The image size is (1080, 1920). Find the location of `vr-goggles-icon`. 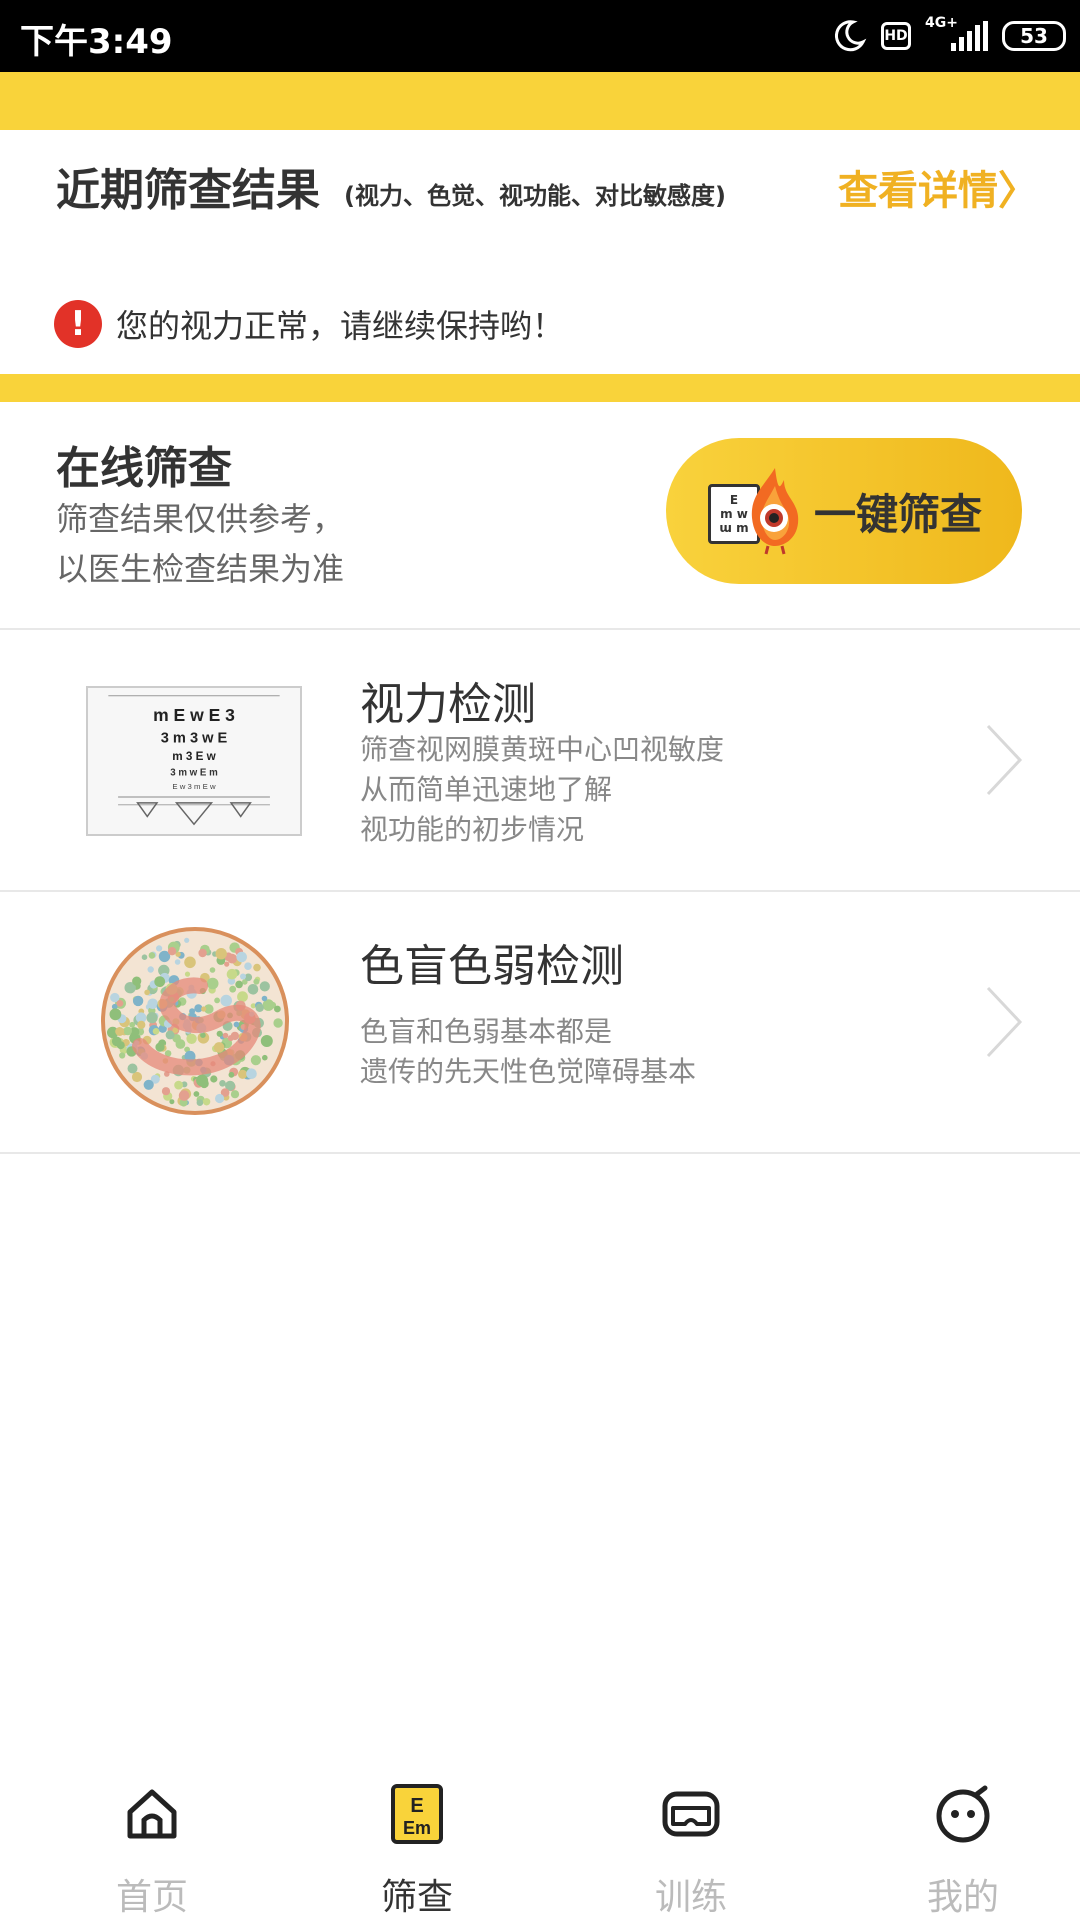

vr-goggles-icon is located at coordinates (691, 1814).